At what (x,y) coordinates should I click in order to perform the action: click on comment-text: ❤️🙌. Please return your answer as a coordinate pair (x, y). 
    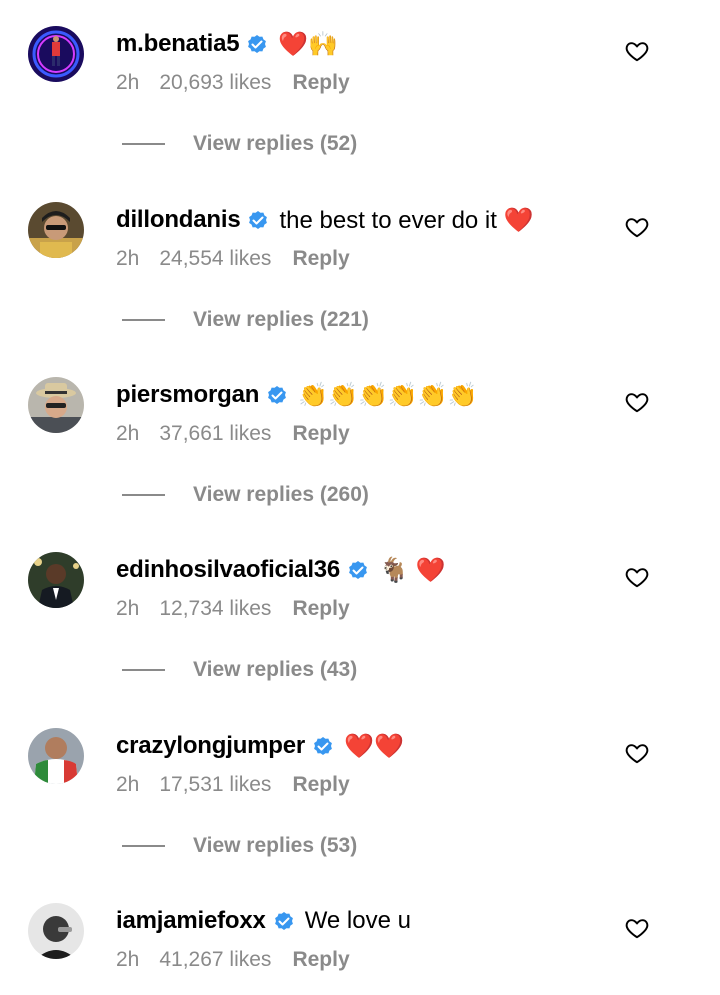
    Looking at the image, I should click on (308, 44).